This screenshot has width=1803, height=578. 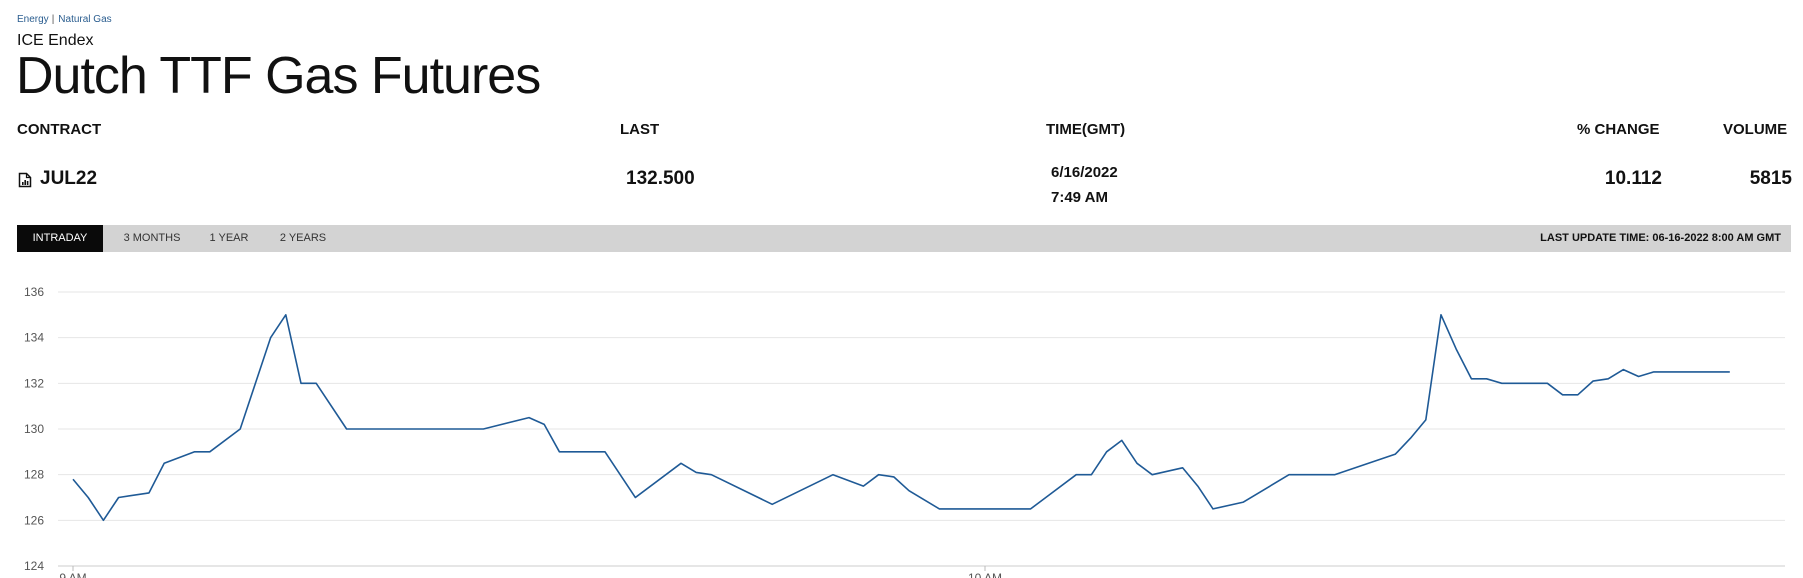 What do you see at coordinates (152, 238) in the screenshot?
I see `tab-3-months: 3 MONTHS` at bounding box center [152, 238].